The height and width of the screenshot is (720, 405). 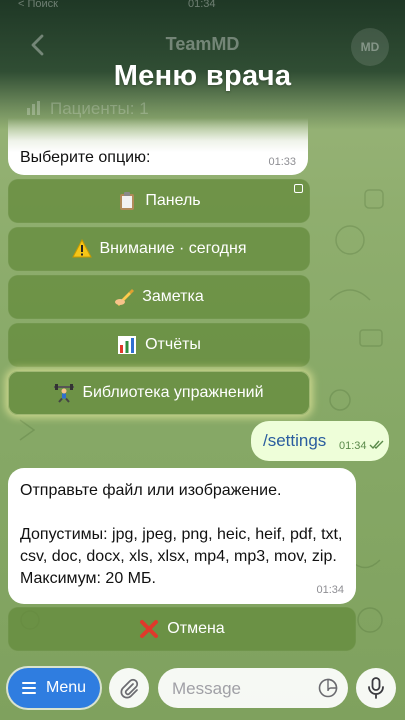 I want to click on microphone-button, so click(x=376, y=688).